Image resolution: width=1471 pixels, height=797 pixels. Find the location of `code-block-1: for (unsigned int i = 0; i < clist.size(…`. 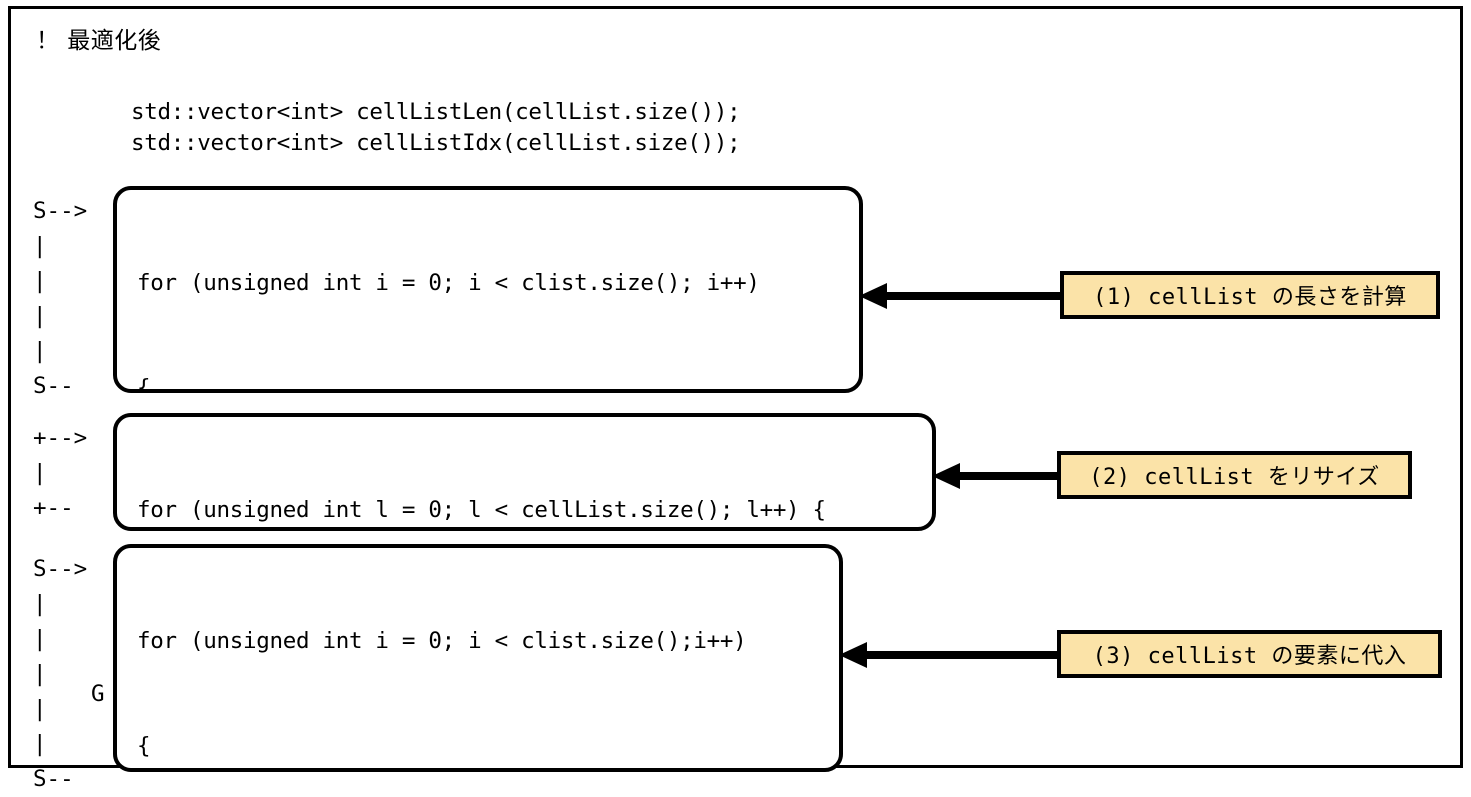

code-block-1: for (unsigned int i = 0; i < clist.size(… is located at coordinates (488, 289).